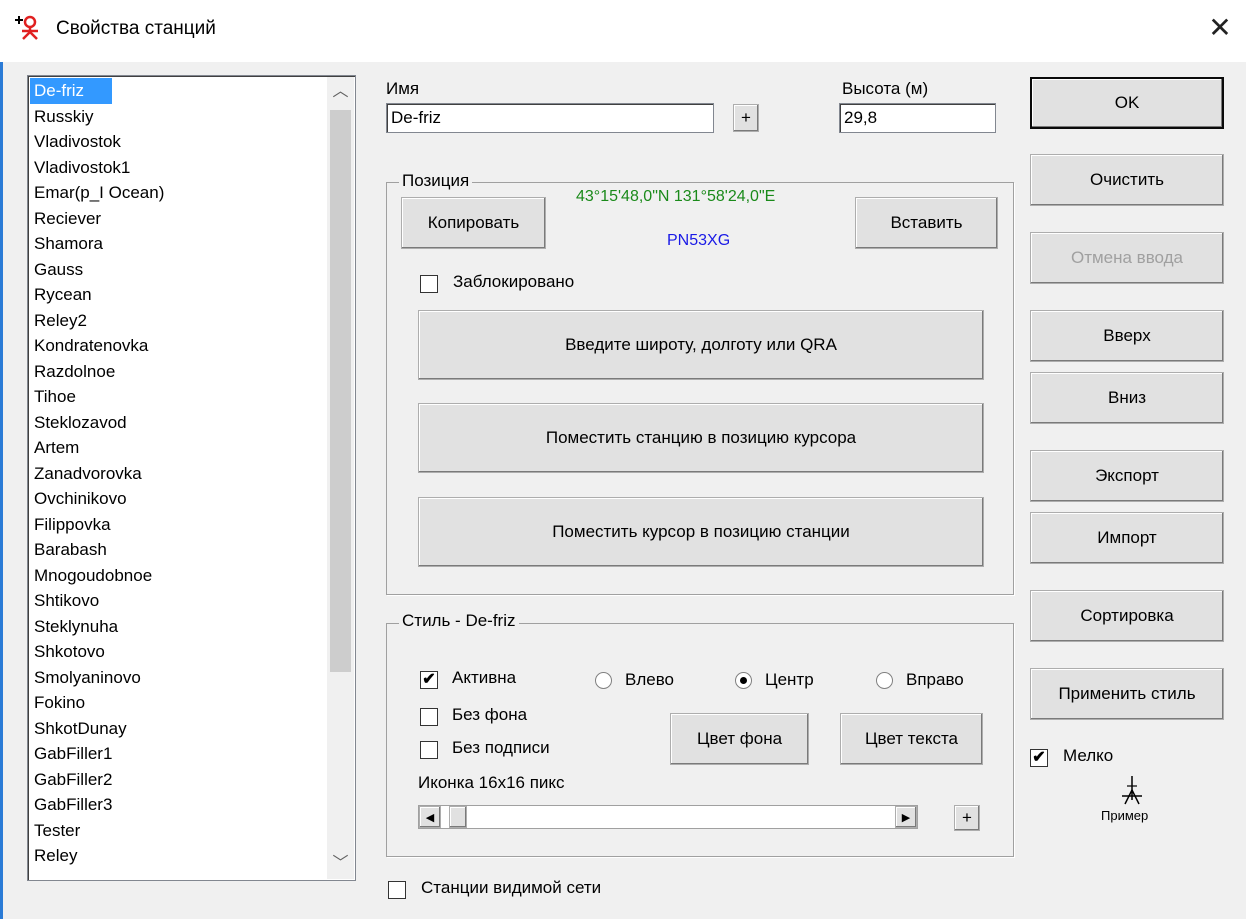  What do you see at coordinates (1039, 758) in the screenshot?
I see `small-checkbox: ✔` at bounding box center [1039, 758].